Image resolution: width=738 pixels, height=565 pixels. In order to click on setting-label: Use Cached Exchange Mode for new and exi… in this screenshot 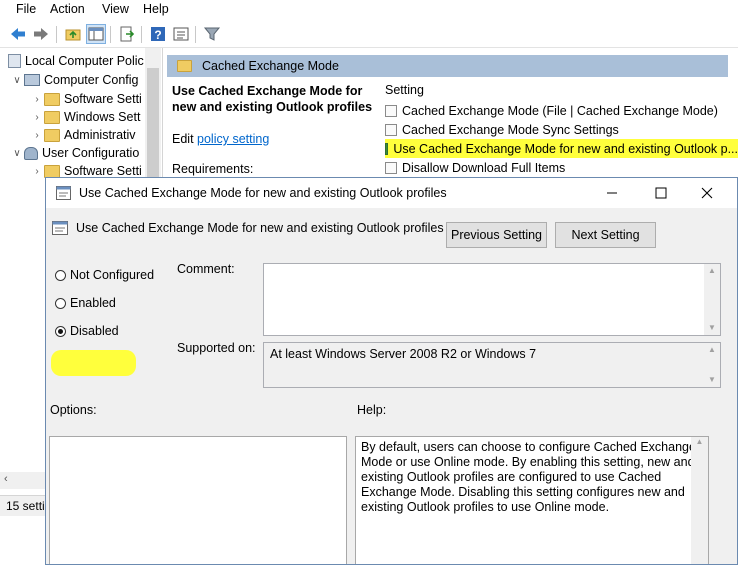, I will do `click(565, 148)`.